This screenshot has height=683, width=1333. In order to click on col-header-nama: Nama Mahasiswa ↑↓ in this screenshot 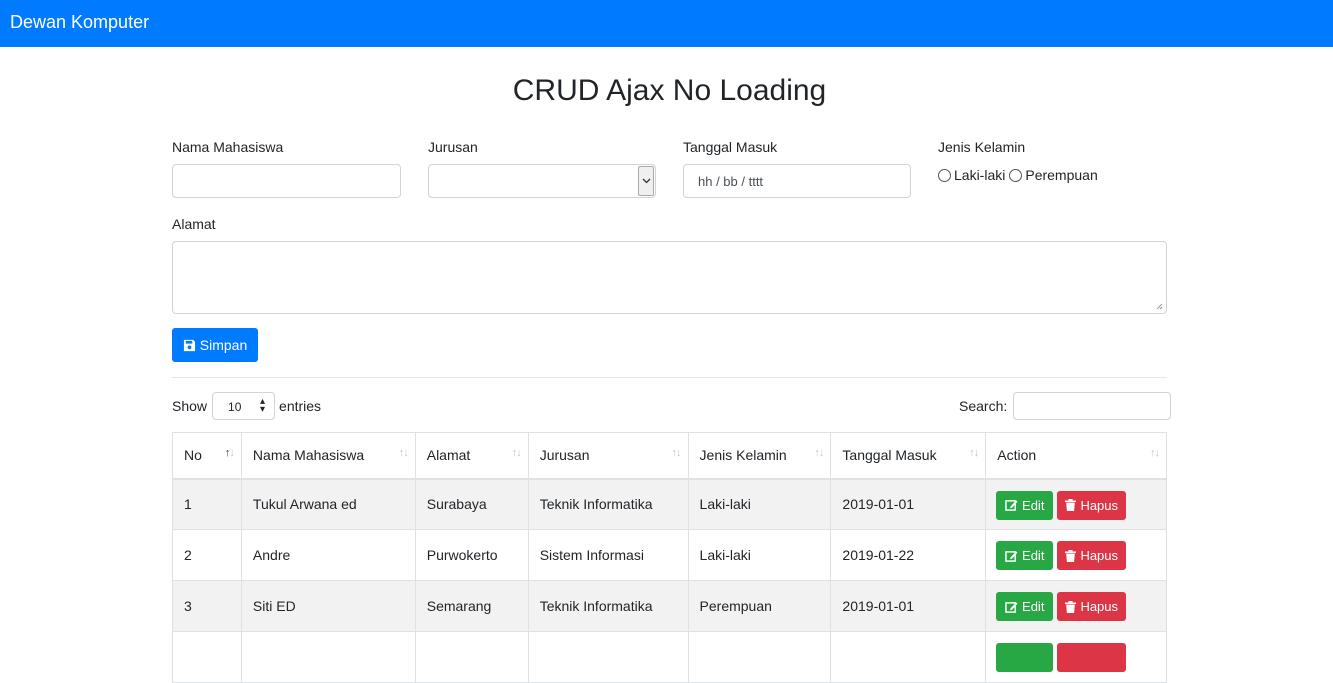, I will do `click(328, 456)`.